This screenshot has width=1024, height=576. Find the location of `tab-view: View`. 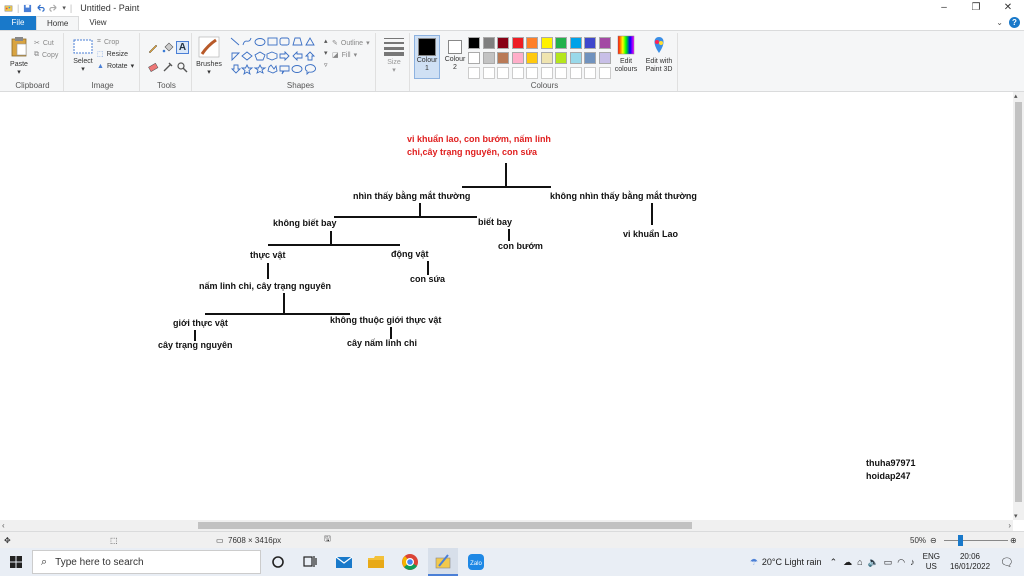

tab-view: View is located at coordinates (97, 23).